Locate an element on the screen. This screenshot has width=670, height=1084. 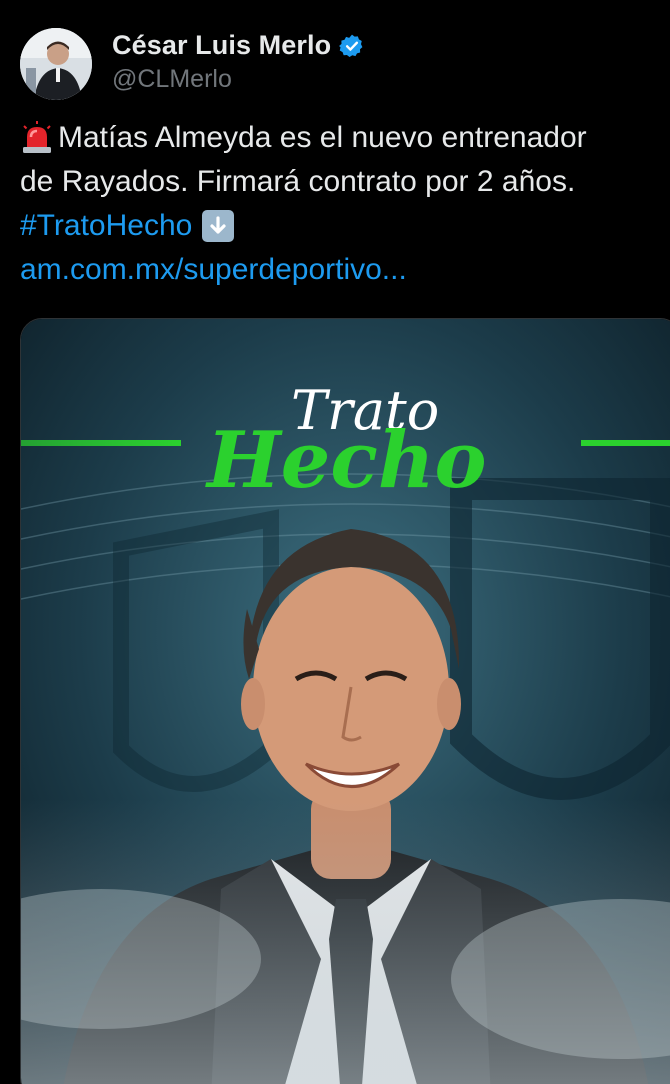
police-light-icon is located at coordinates (37, 137).